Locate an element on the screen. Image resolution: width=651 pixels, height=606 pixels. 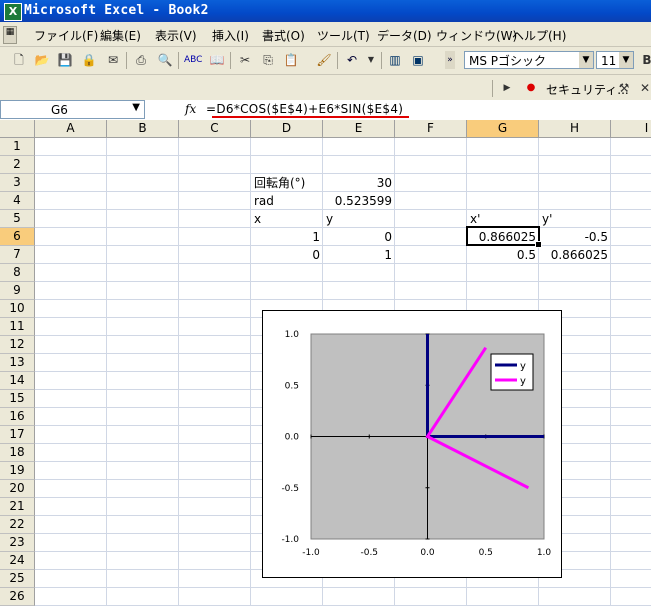
column-header-h: H is located at coordinates (575, 129).